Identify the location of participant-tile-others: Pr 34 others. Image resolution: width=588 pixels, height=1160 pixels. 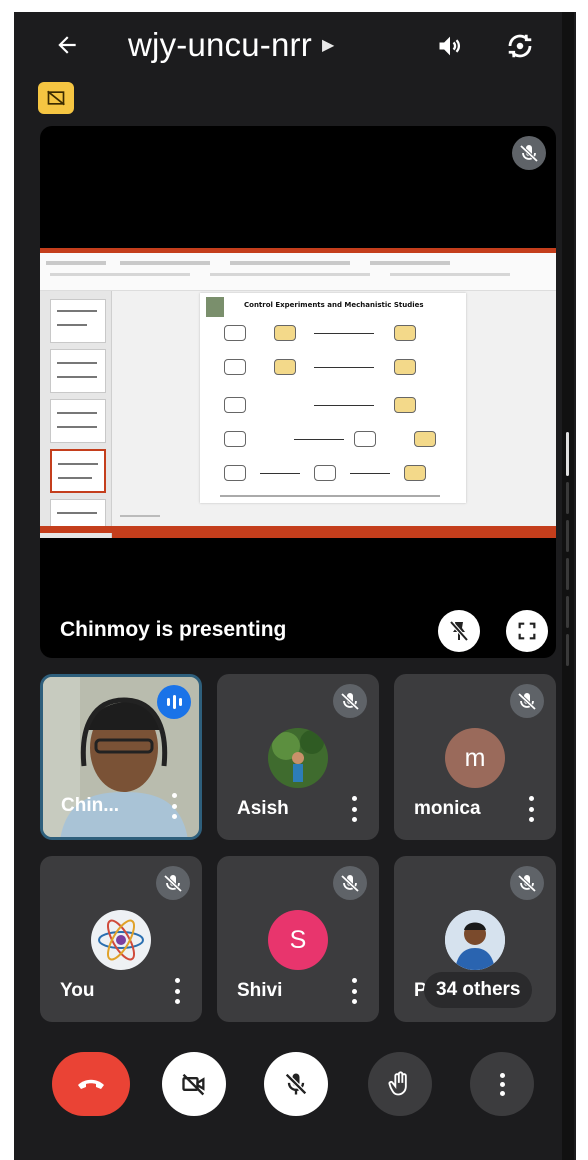
(475, 939).